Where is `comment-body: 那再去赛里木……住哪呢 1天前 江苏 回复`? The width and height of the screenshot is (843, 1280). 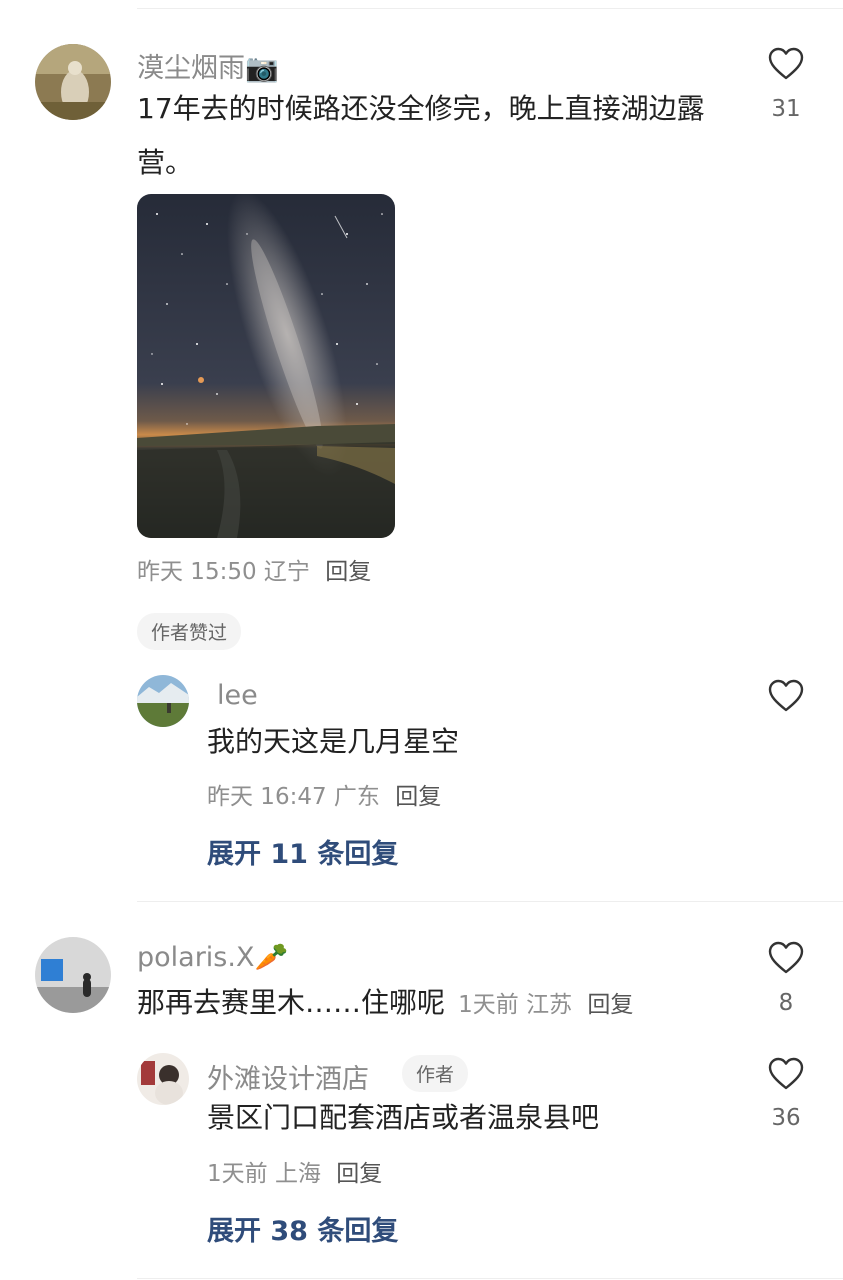
comment-body: 那再去赛里木……住哪呢 1天前 江苏 回复 is located at coordinates (385, 1003).